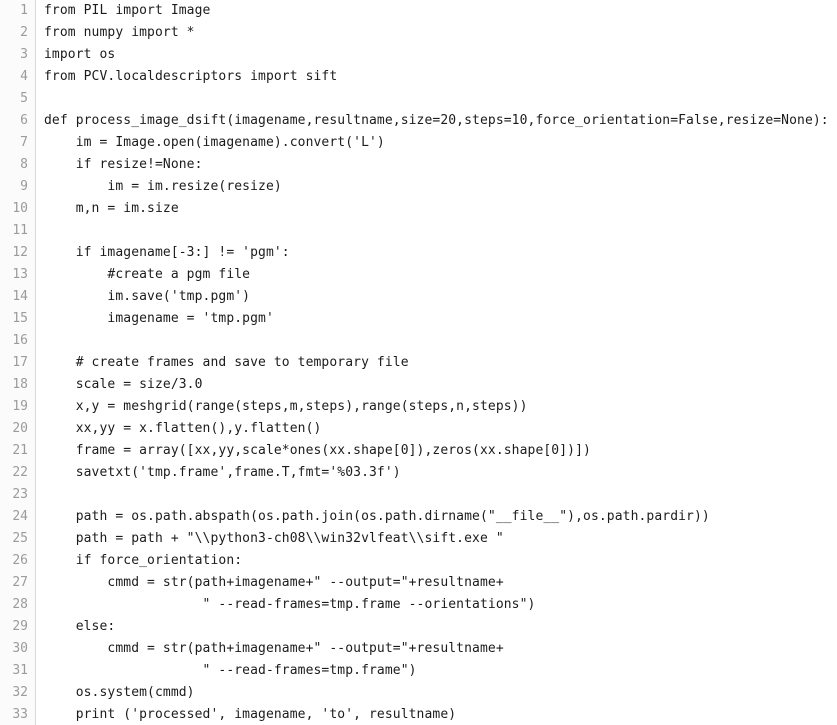 The image size is (837, 725). What do you see at coordinates (20, 406) in the screenshot?
I see `line-number: 19` at bounding box center [20, 406].